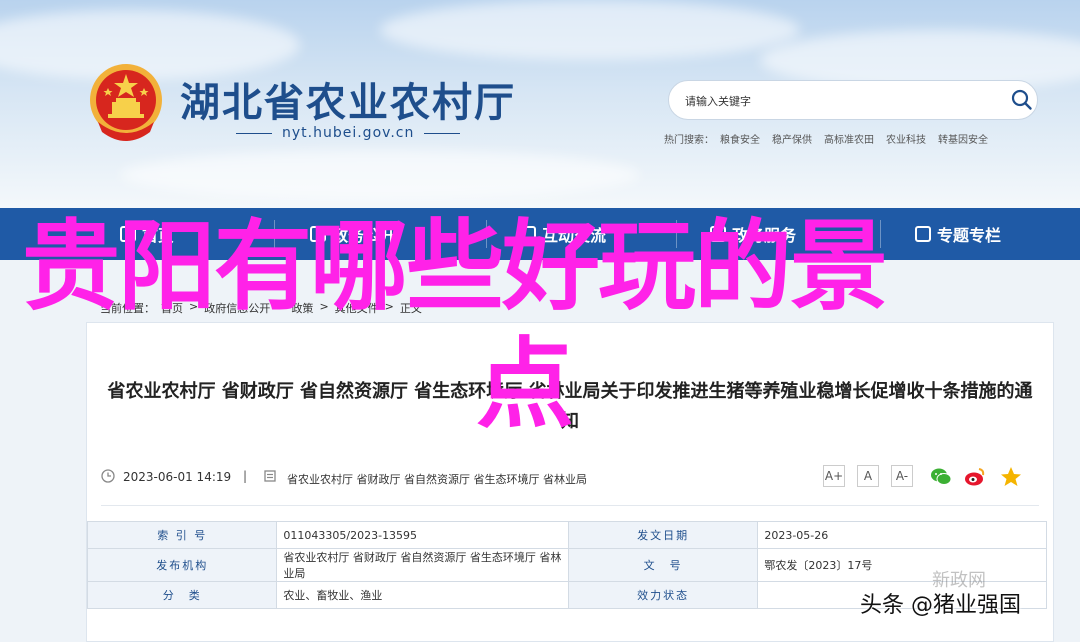 The image size is (1080, 642). I want to click on breadcrumb-current: 正文, so click(410, 308).